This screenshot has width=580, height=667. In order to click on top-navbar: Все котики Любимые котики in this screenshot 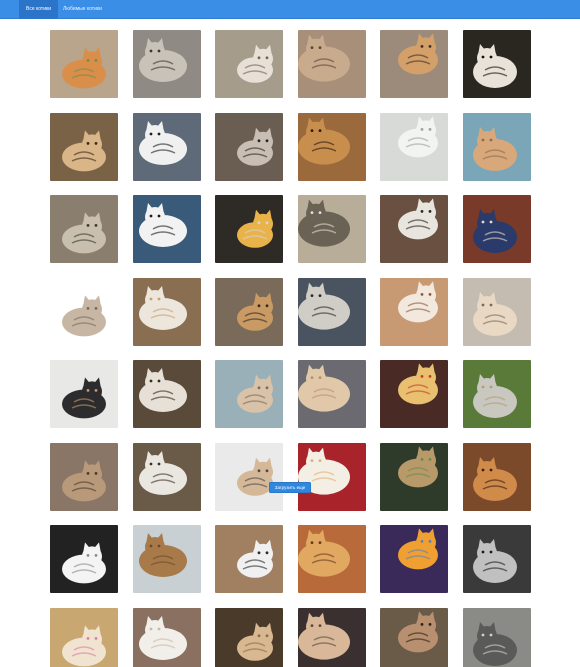, I will do `click(290, 9)`.